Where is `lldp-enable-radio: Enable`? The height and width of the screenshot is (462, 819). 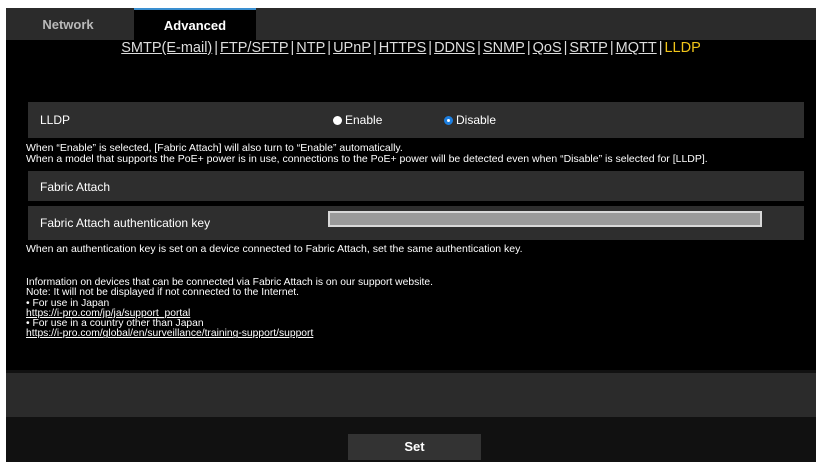
lldp-enable-radio: Enable is located at coordinates (357, 120).